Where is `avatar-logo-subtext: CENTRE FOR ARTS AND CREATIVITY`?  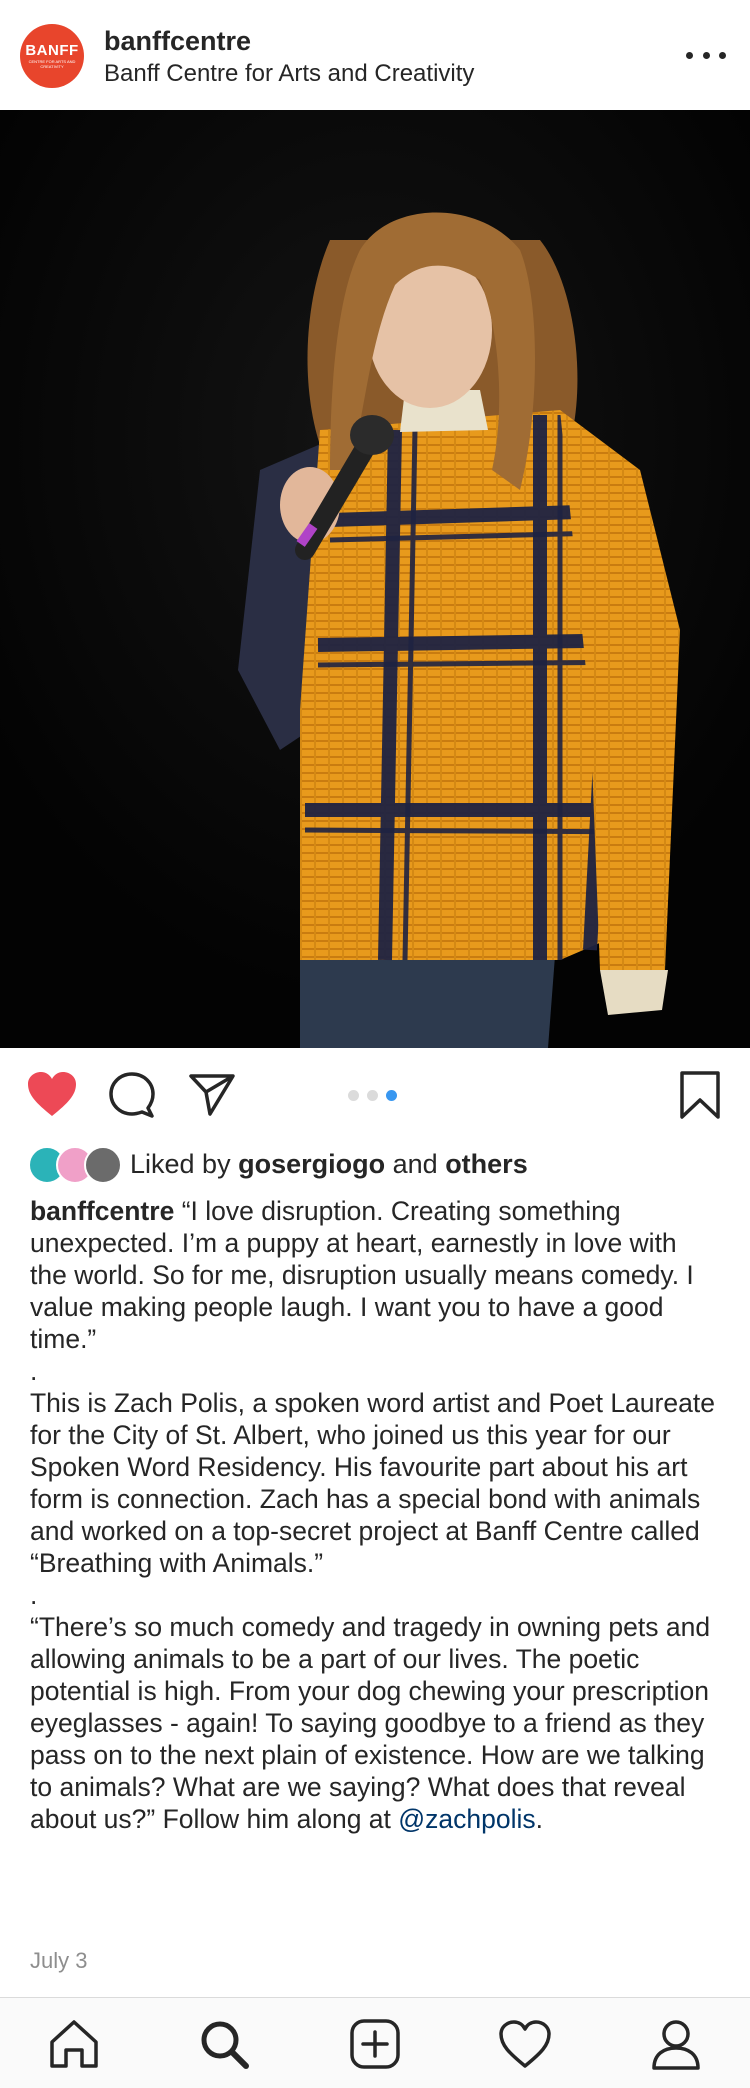 avatar-logo-subtext: CENTRE FOR ARTS AND CREATIVITY is located at coordinates (52, 64).